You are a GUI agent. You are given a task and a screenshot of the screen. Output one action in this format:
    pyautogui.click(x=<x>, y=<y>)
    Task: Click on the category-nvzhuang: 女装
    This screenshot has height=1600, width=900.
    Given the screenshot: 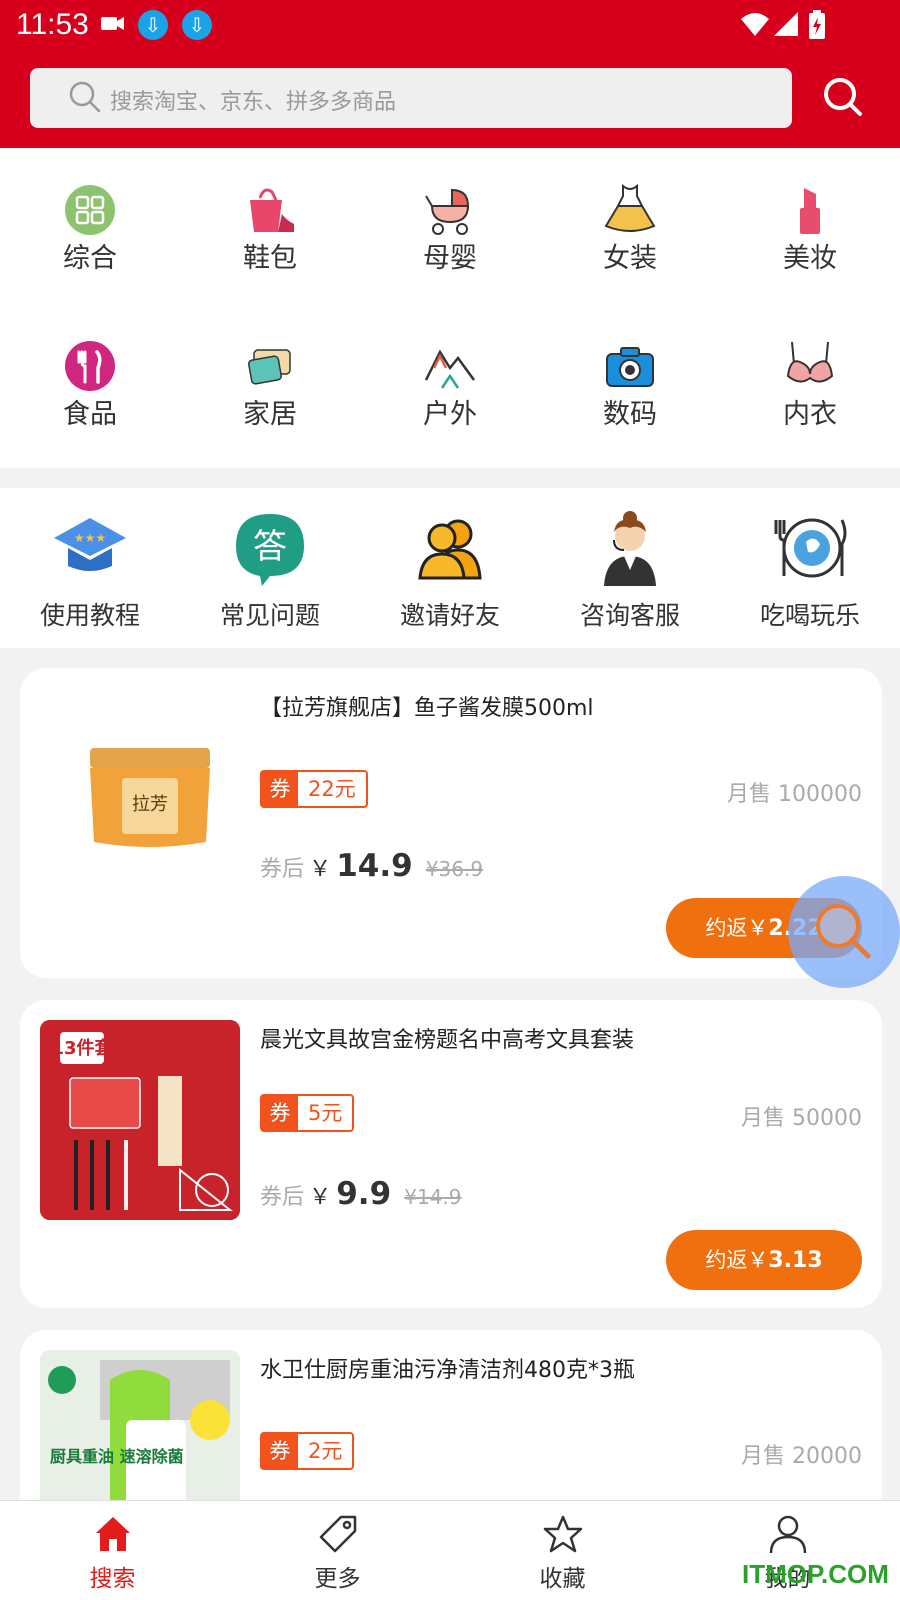 What is the action you would take?
    pyautogui.click(x=630, y=229)
    